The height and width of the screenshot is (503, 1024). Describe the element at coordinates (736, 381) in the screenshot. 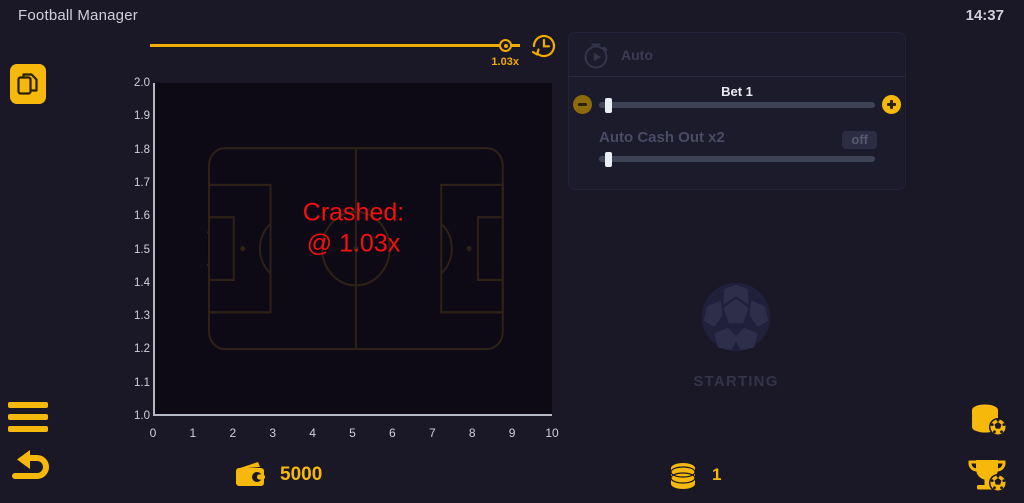

I see `status-text: STARTING` at that location.